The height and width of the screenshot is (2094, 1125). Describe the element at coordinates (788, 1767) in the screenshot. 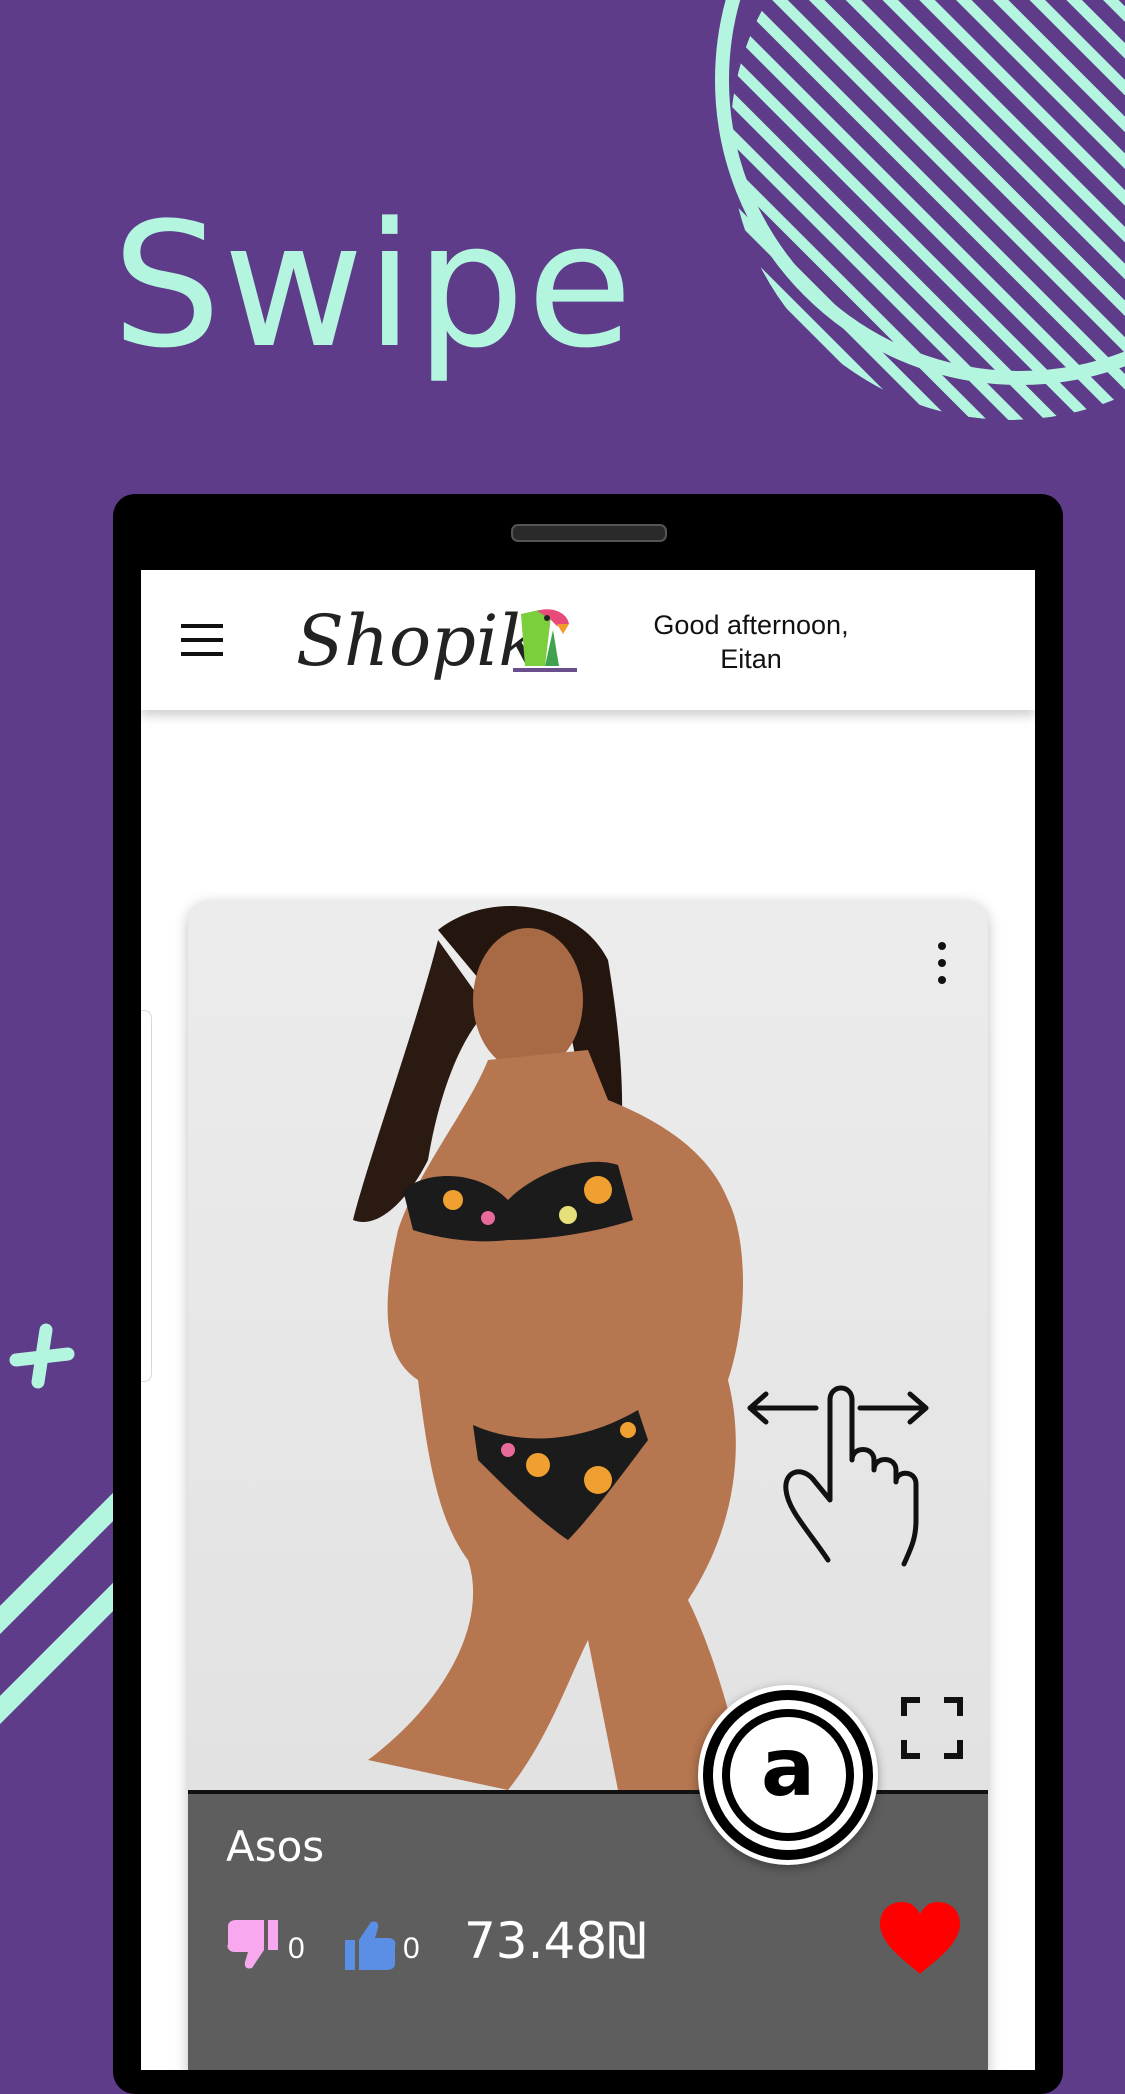

I see `store-badge-letter: a` at that location.